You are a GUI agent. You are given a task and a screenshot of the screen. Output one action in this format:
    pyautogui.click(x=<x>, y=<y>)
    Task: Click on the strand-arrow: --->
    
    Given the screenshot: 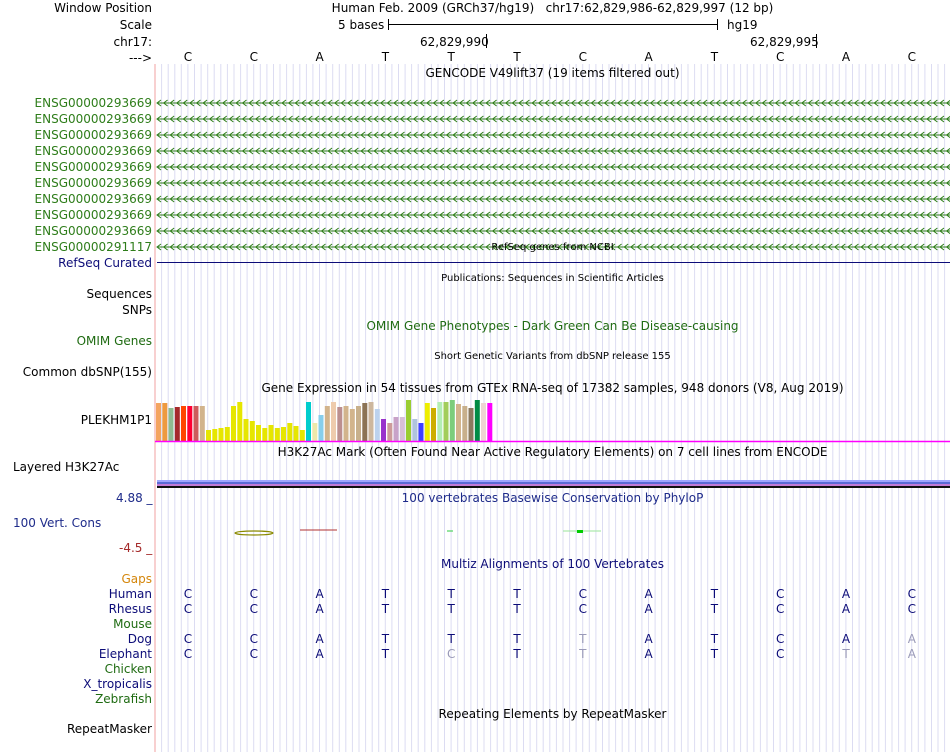 What is the action you would take?
    pyautogui.click(x=140, y=58)
    